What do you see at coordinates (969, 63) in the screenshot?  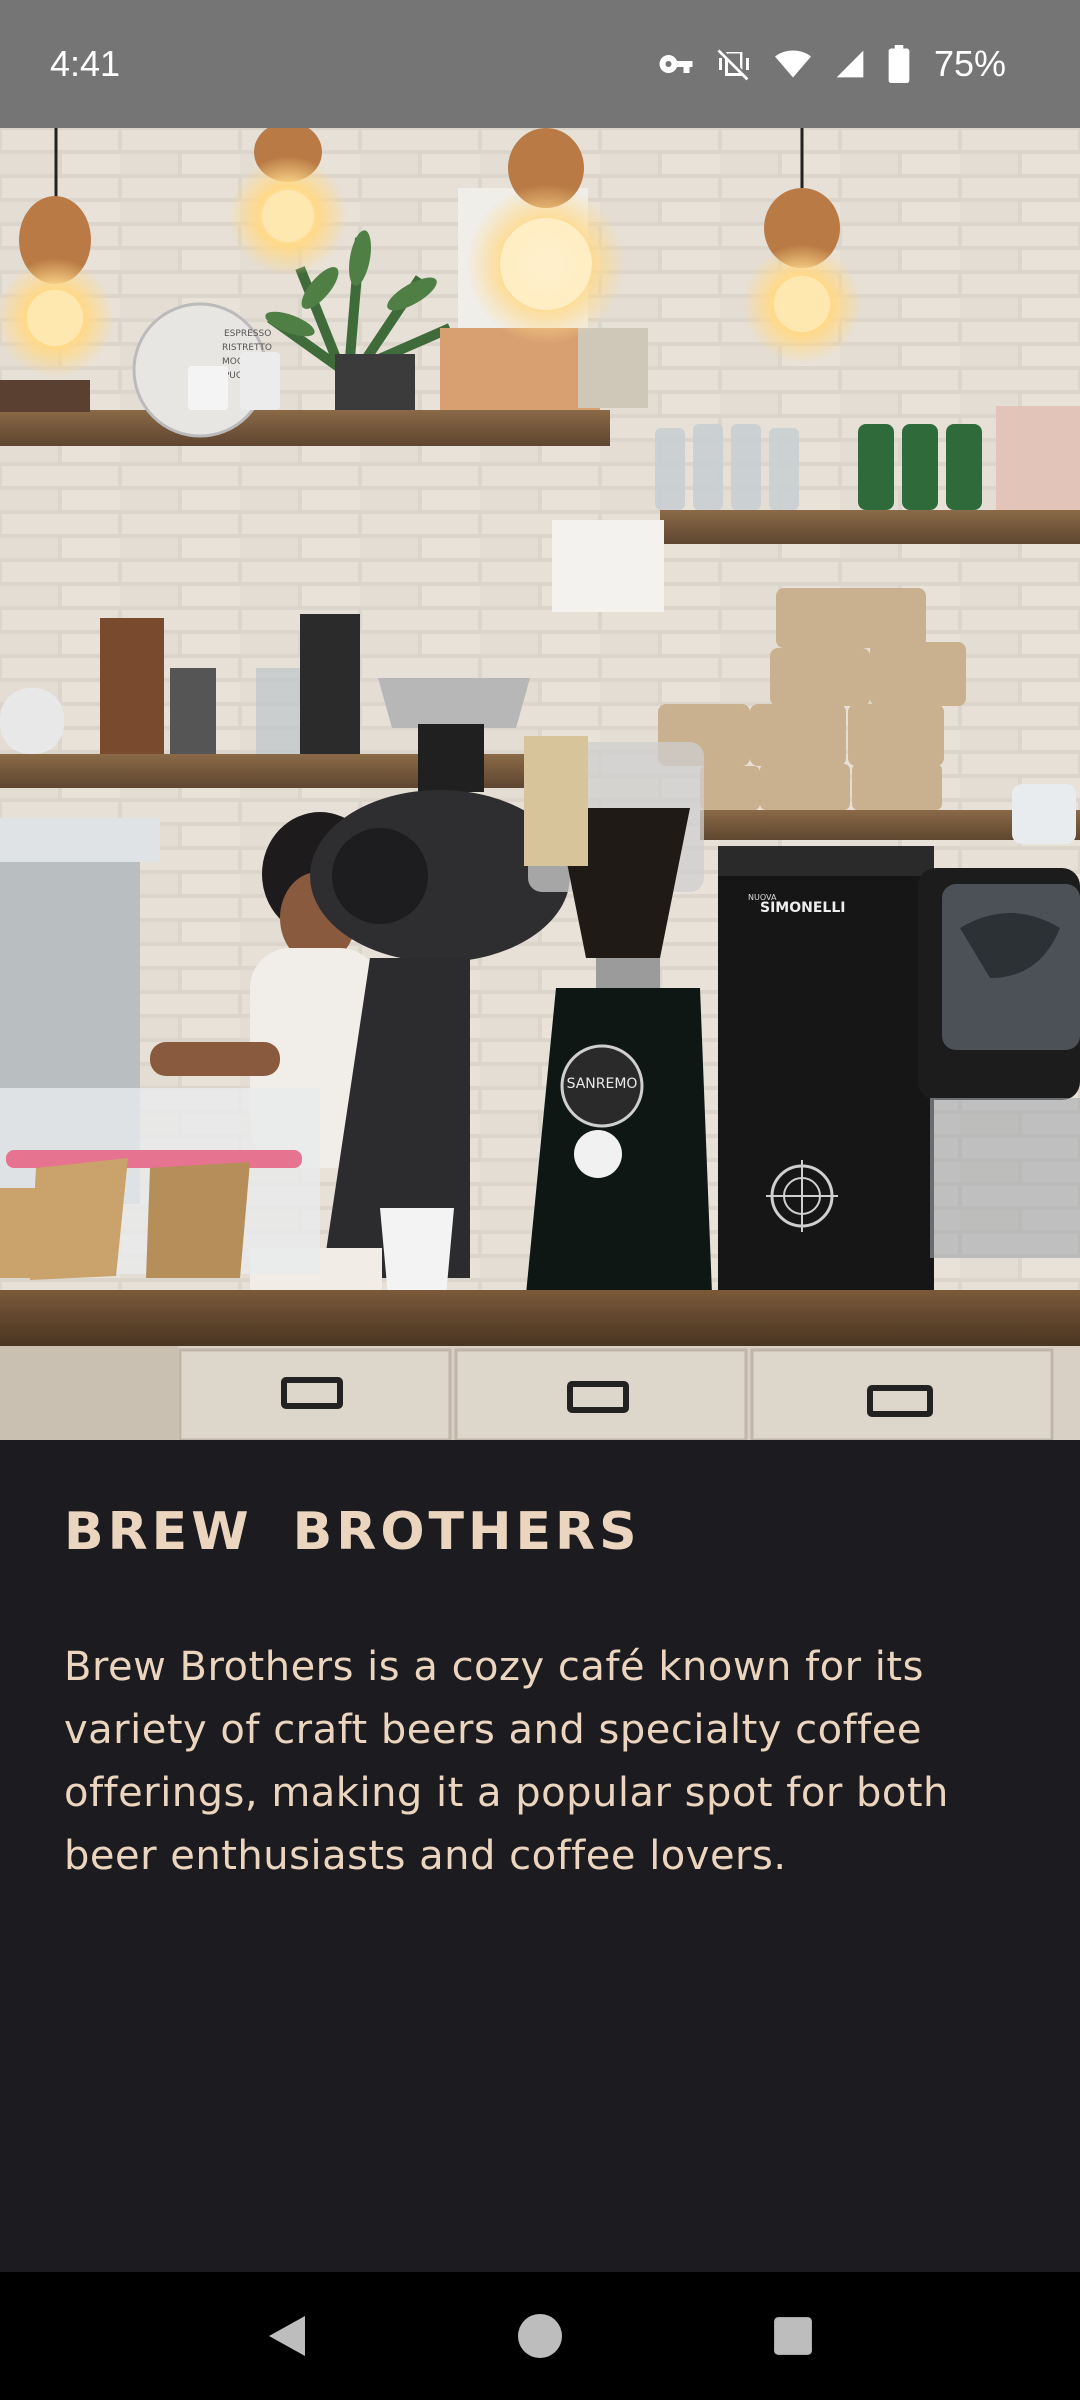 I see `battery-percentage: 75%` at bounding box center [969, 63].